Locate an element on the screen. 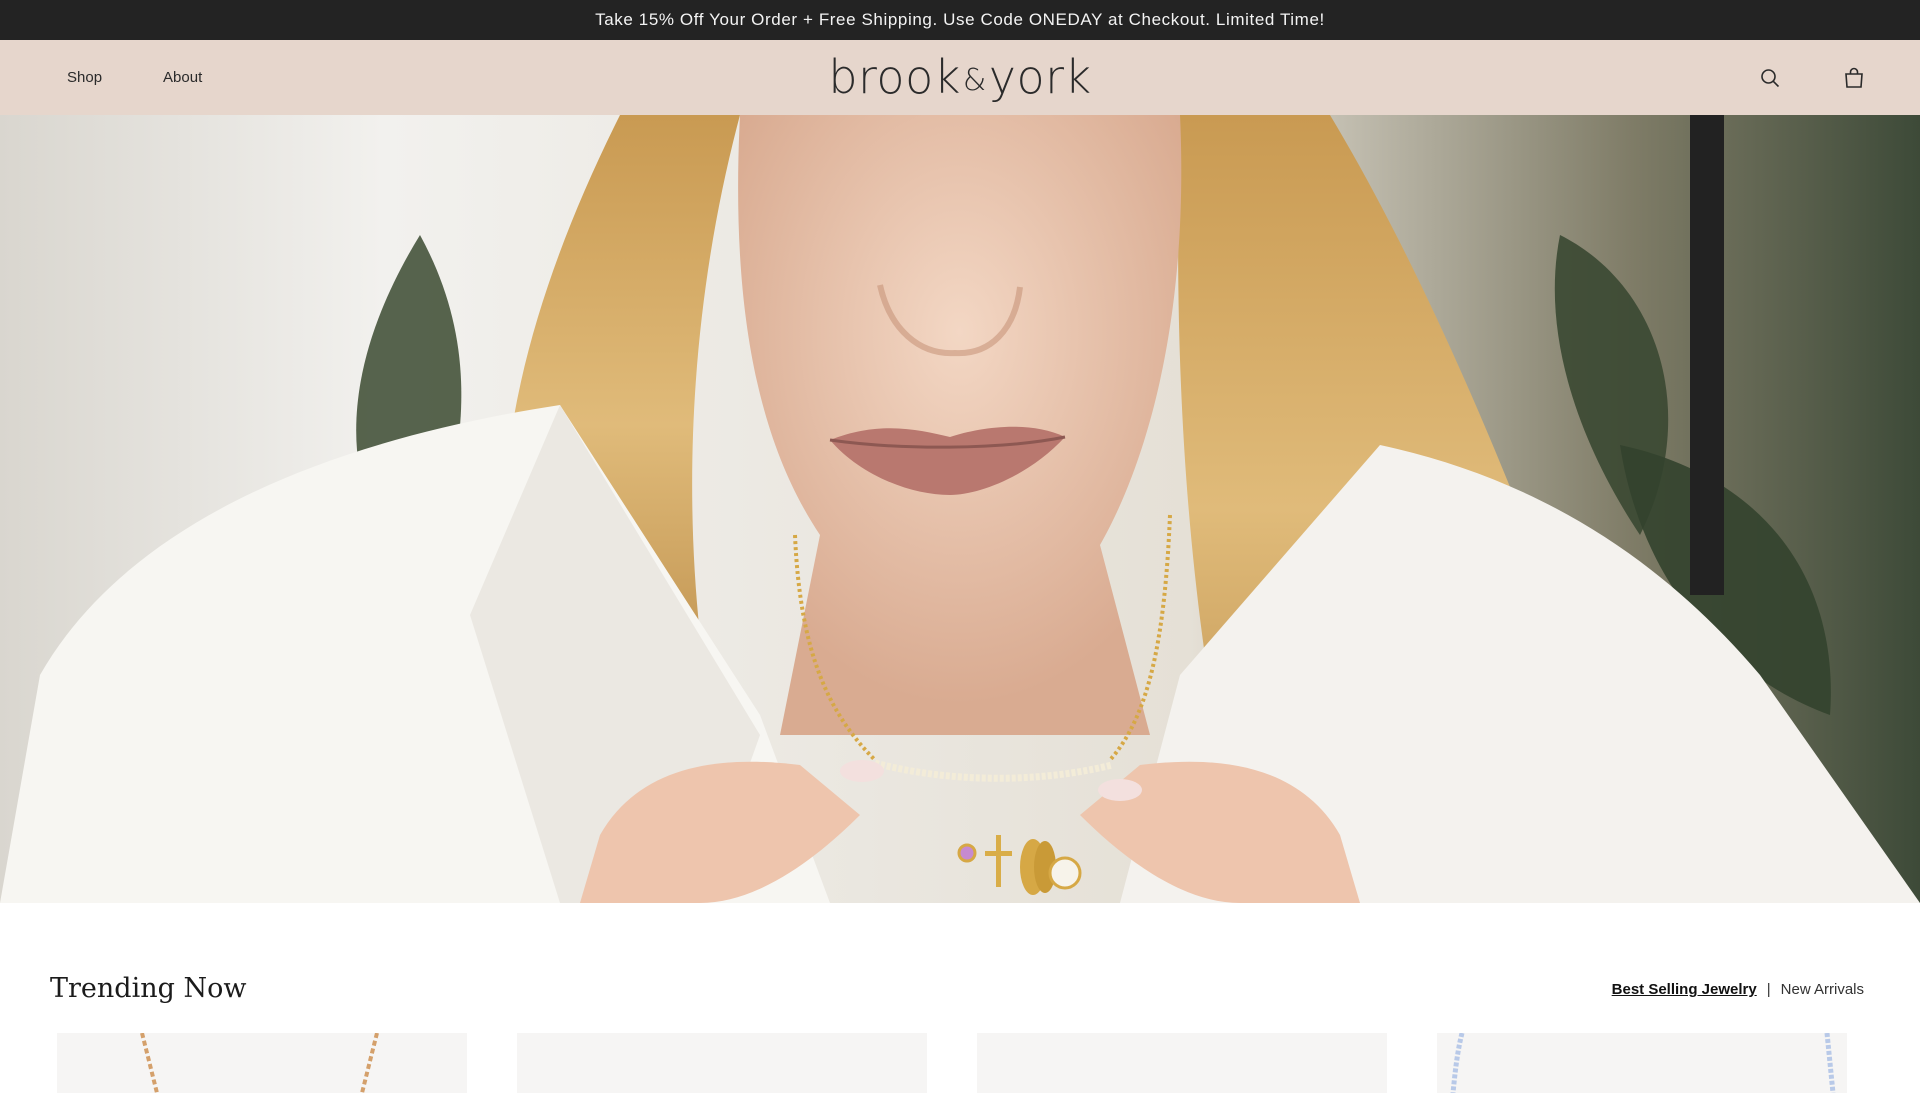 This screenshot has width=1920, height=1093. search-icon is located at coordinates (1770, 78).